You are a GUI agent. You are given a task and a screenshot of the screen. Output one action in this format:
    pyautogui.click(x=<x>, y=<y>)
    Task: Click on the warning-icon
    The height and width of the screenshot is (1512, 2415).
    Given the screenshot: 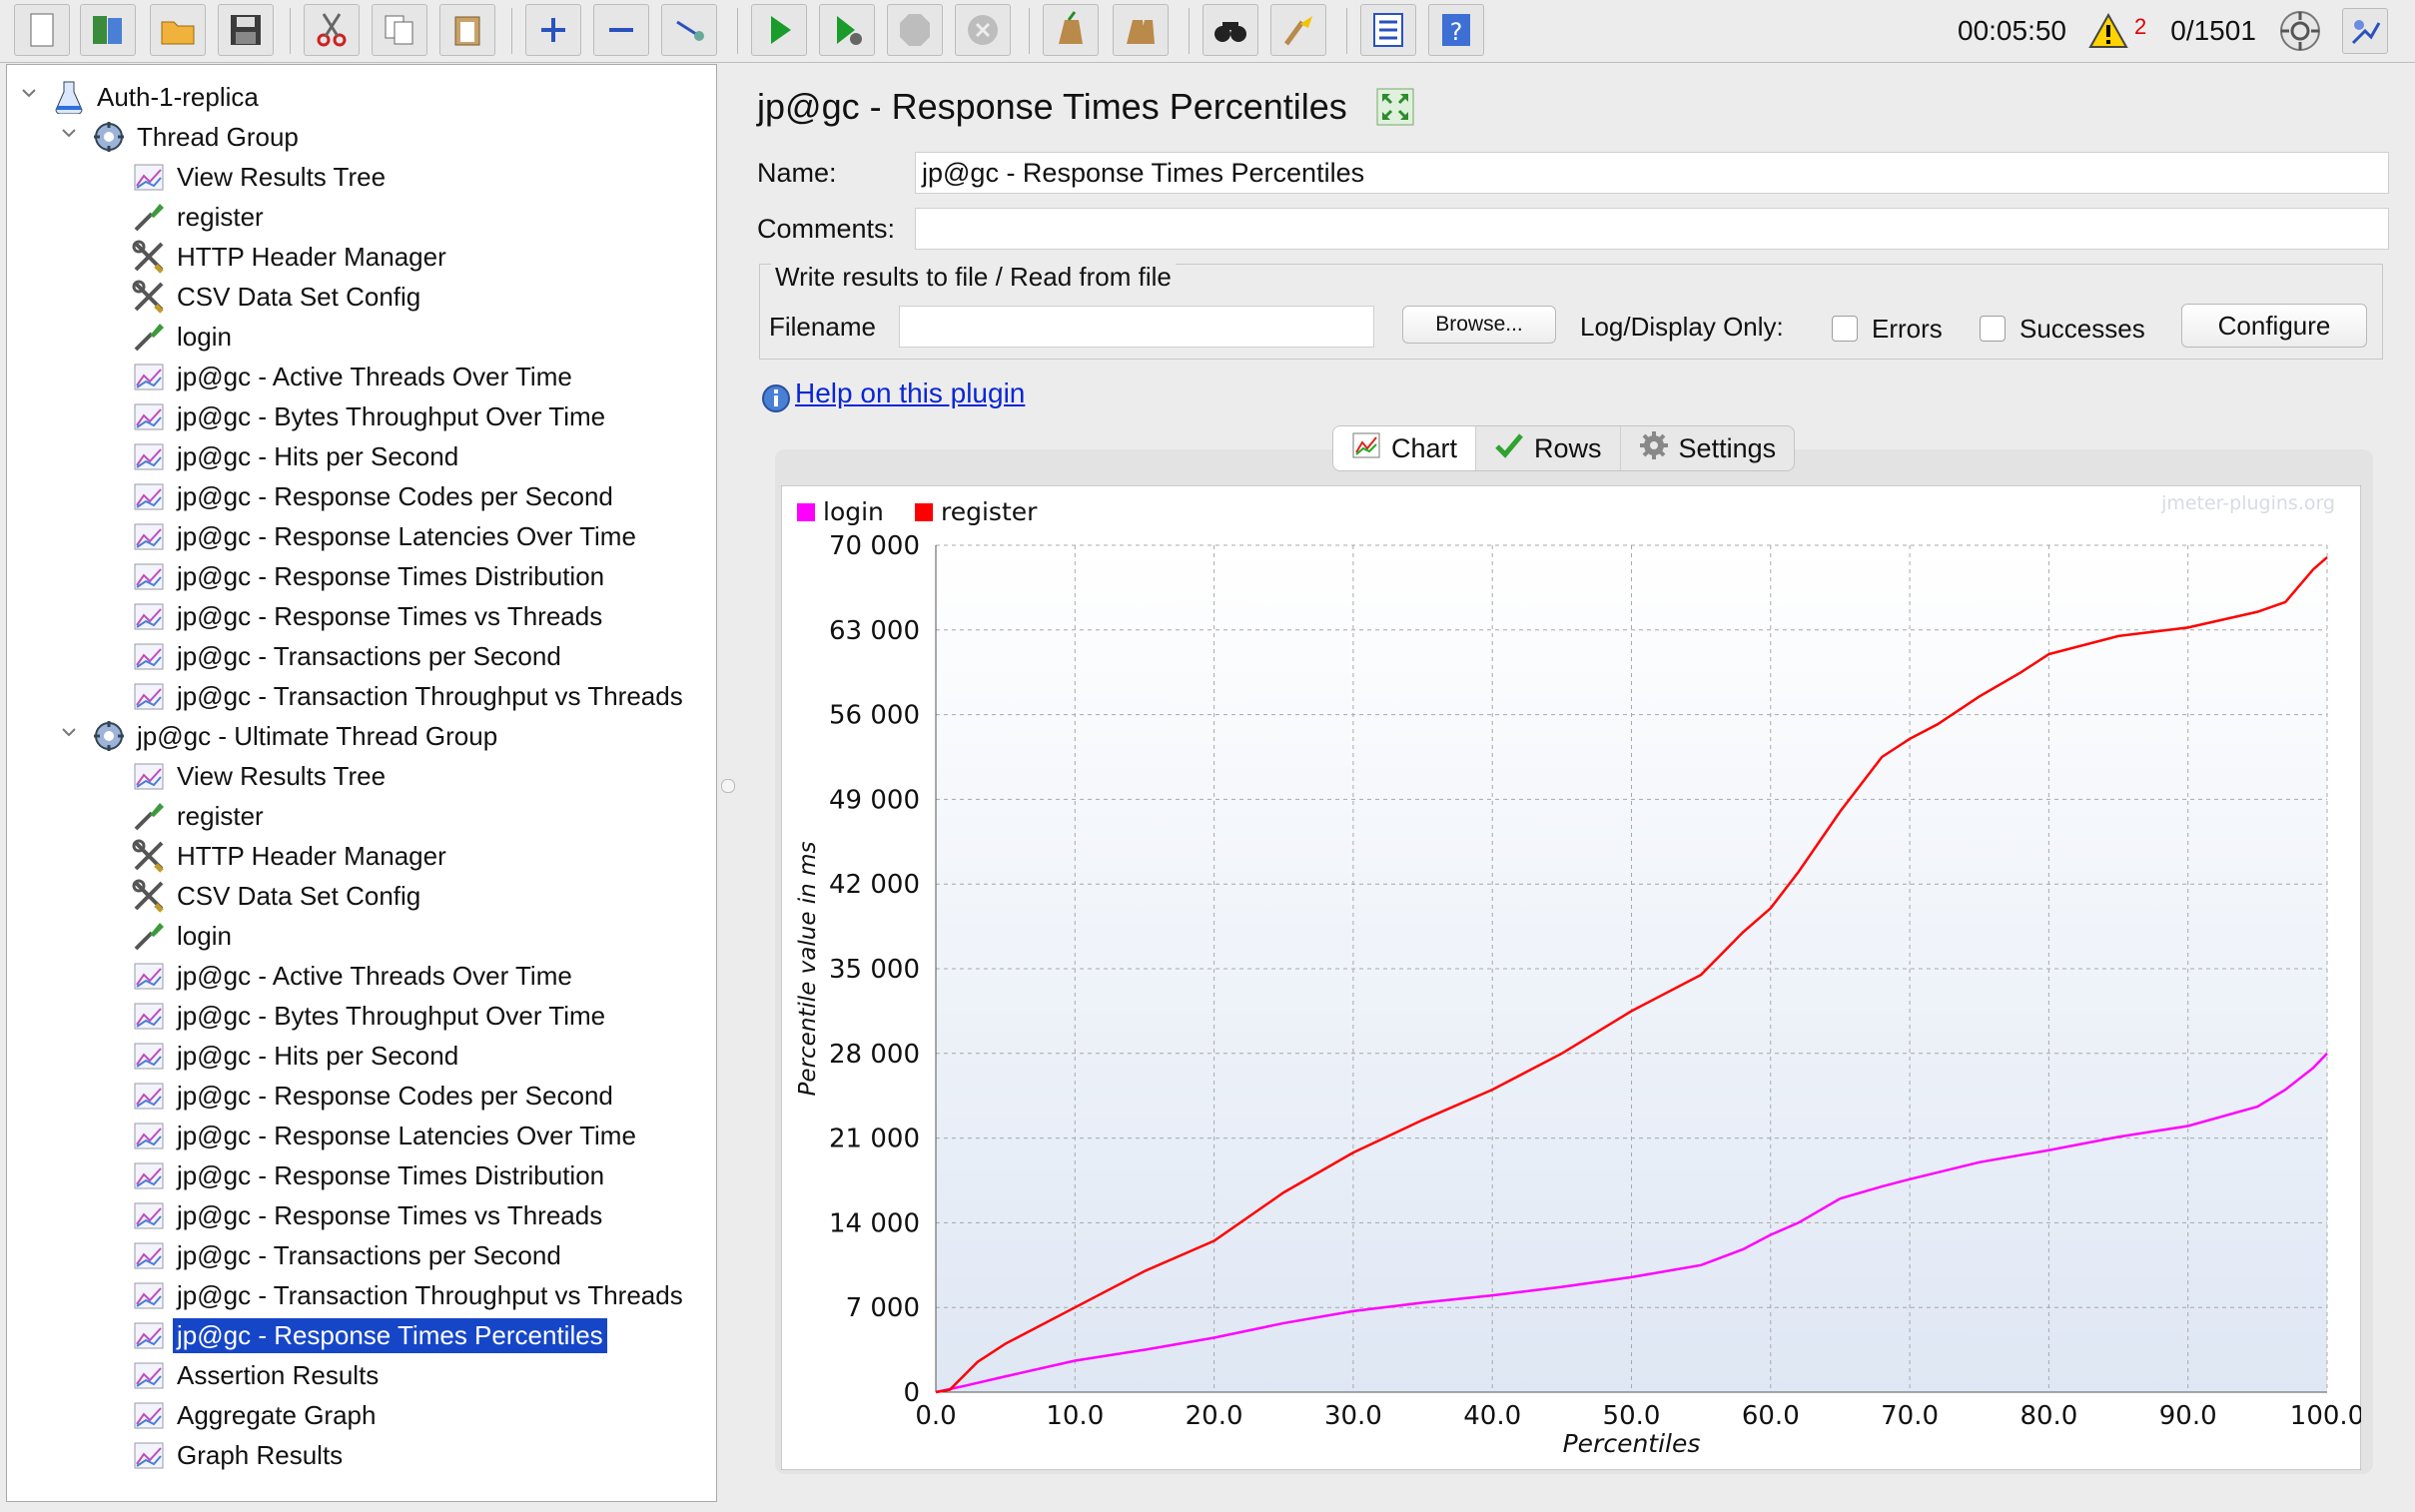 What is the action you would take?
    pyautogui.click(x=2108, y=31)
    